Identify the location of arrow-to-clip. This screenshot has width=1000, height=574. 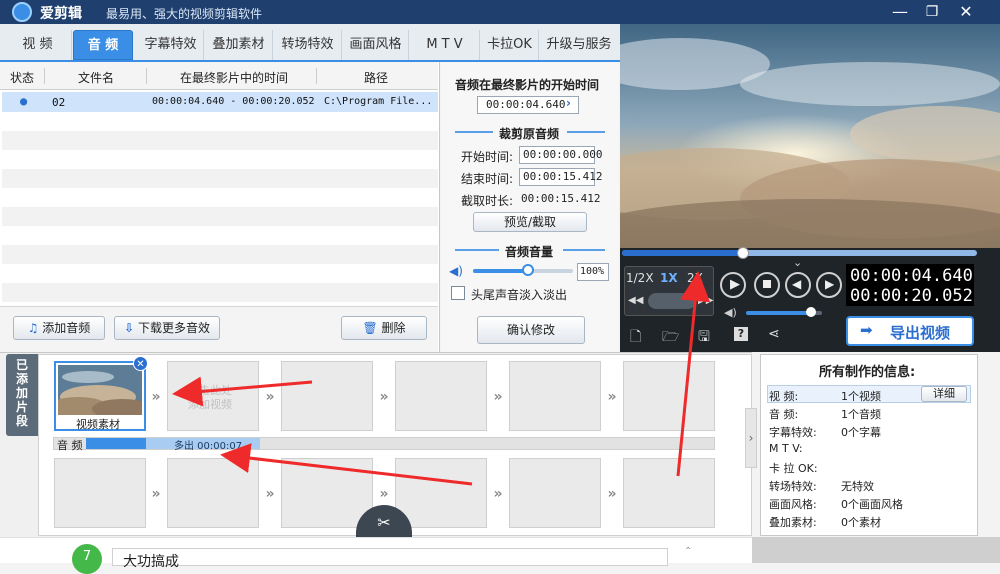
(242, 391).